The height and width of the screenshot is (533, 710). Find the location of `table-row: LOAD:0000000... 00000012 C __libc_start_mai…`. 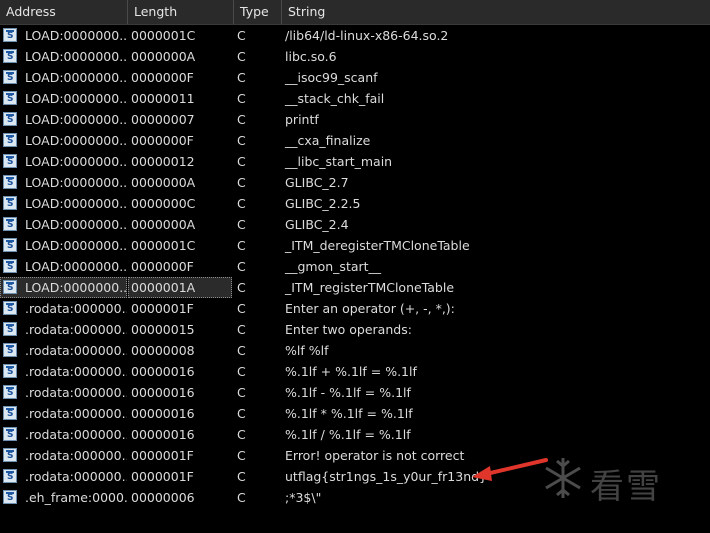

table-row: LOAD:0000000... 00000012 C __libc_start_mai… is located at coordinates (355, 161).